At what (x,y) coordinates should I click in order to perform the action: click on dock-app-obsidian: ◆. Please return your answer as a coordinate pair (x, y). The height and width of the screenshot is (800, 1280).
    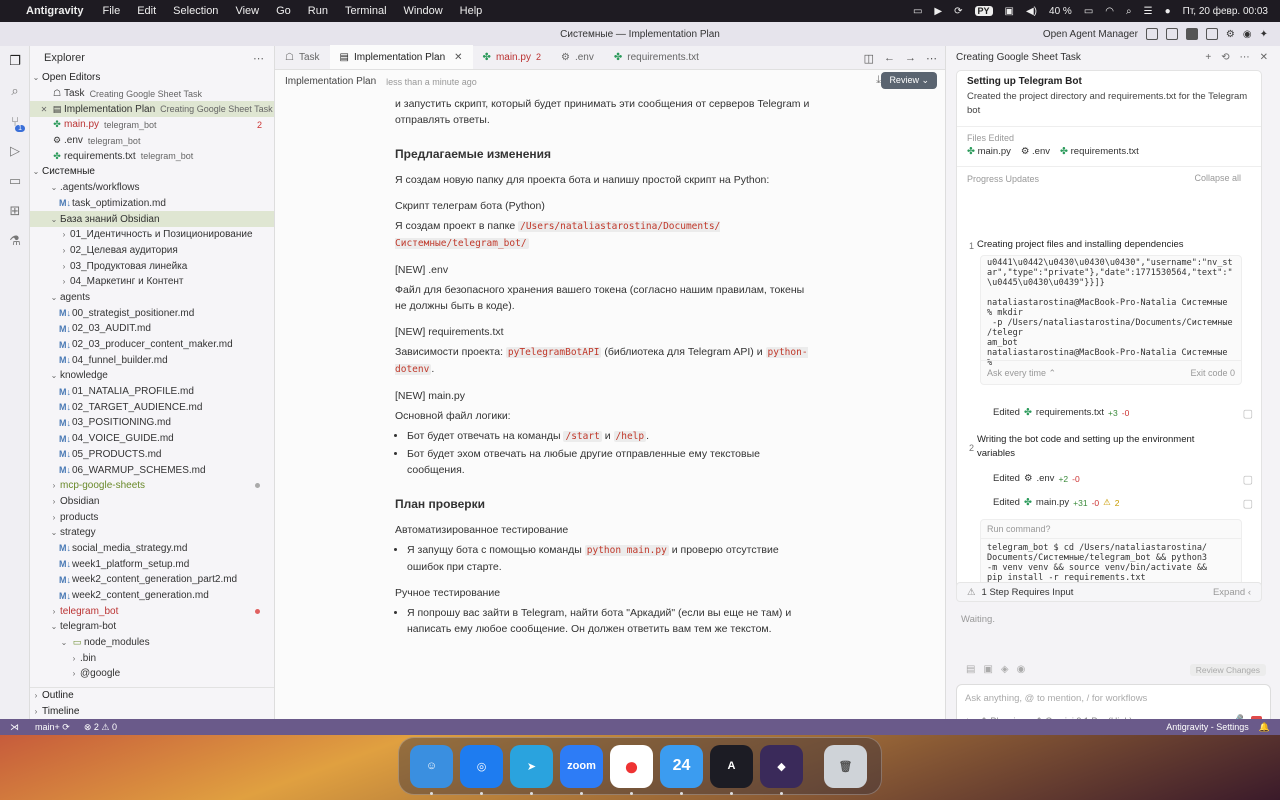
    Looking at the image, I should click on (781, 769).